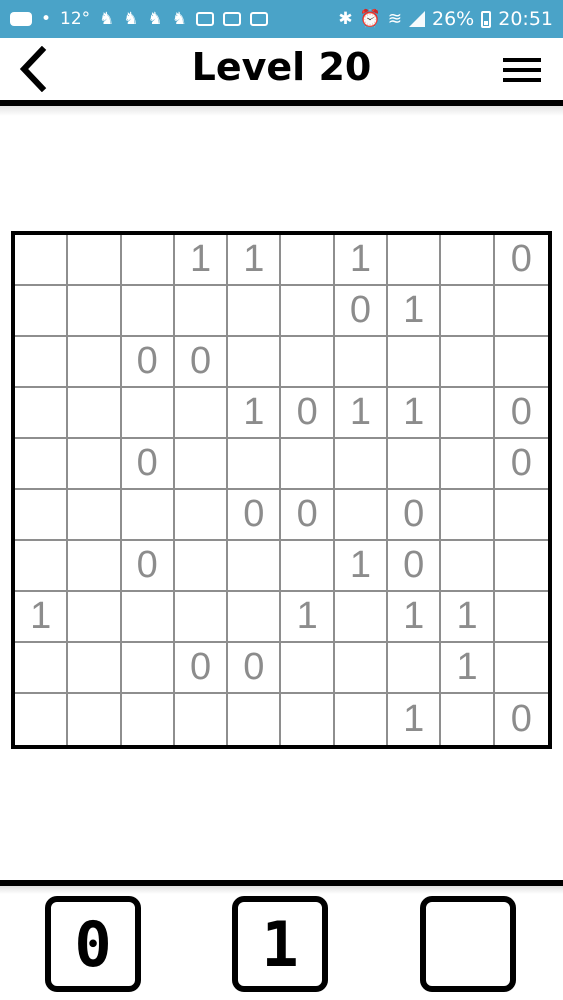 The width and height of the screenshot is (563, 1000). What do you see at coordinates (280, 944) in the screenshot?
I see `key-one-button: 1` at bounding box center [280, 944].